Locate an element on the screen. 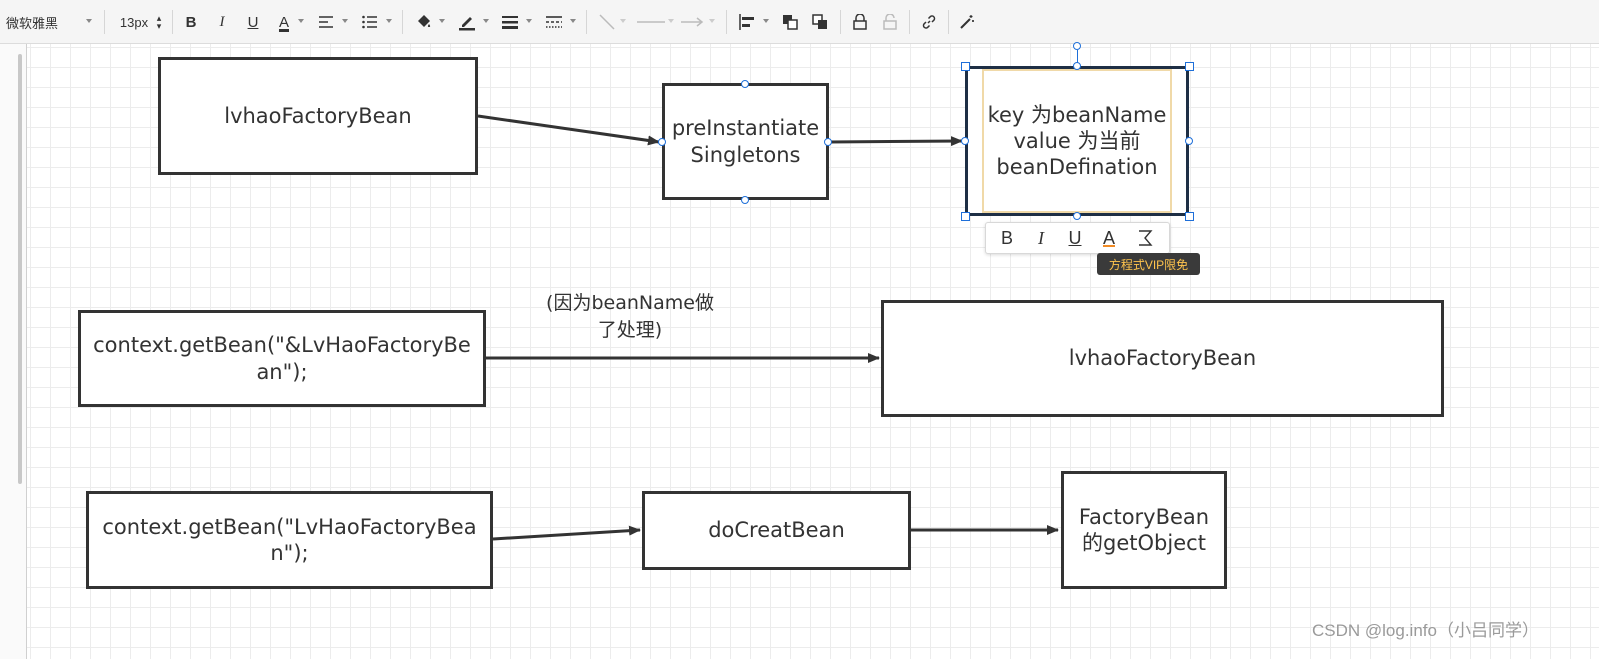 The height and width of the screenshot is (659, 1599). align-icon is located at coordinates (326, 22).